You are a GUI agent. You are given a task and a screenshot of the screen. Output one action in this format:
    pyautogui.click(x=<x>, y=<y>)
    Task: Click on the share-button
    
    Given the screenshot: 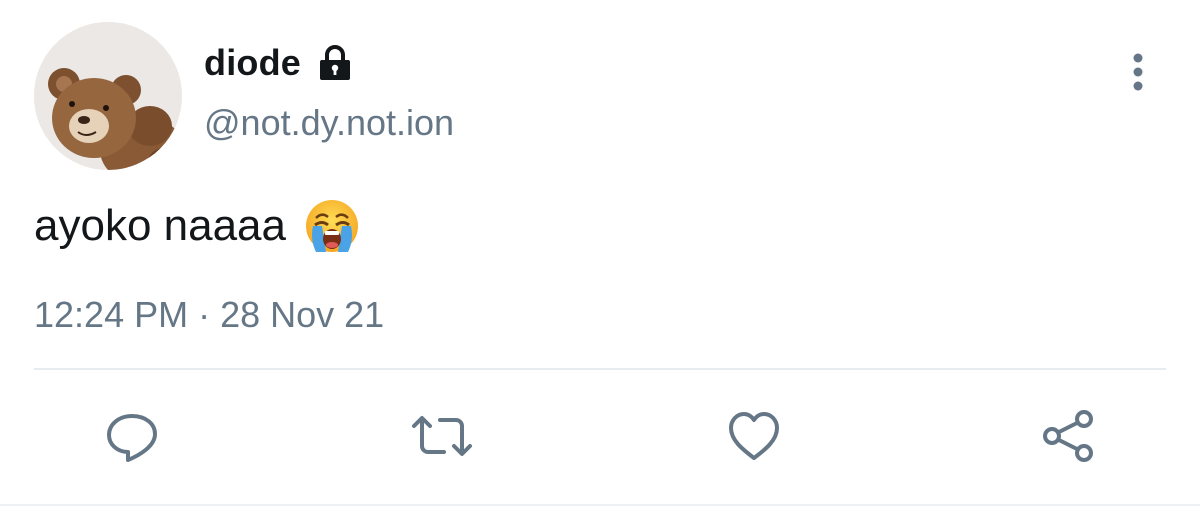 What is the action you would take?
    pyautogui.click(x=1068, y=436)
    